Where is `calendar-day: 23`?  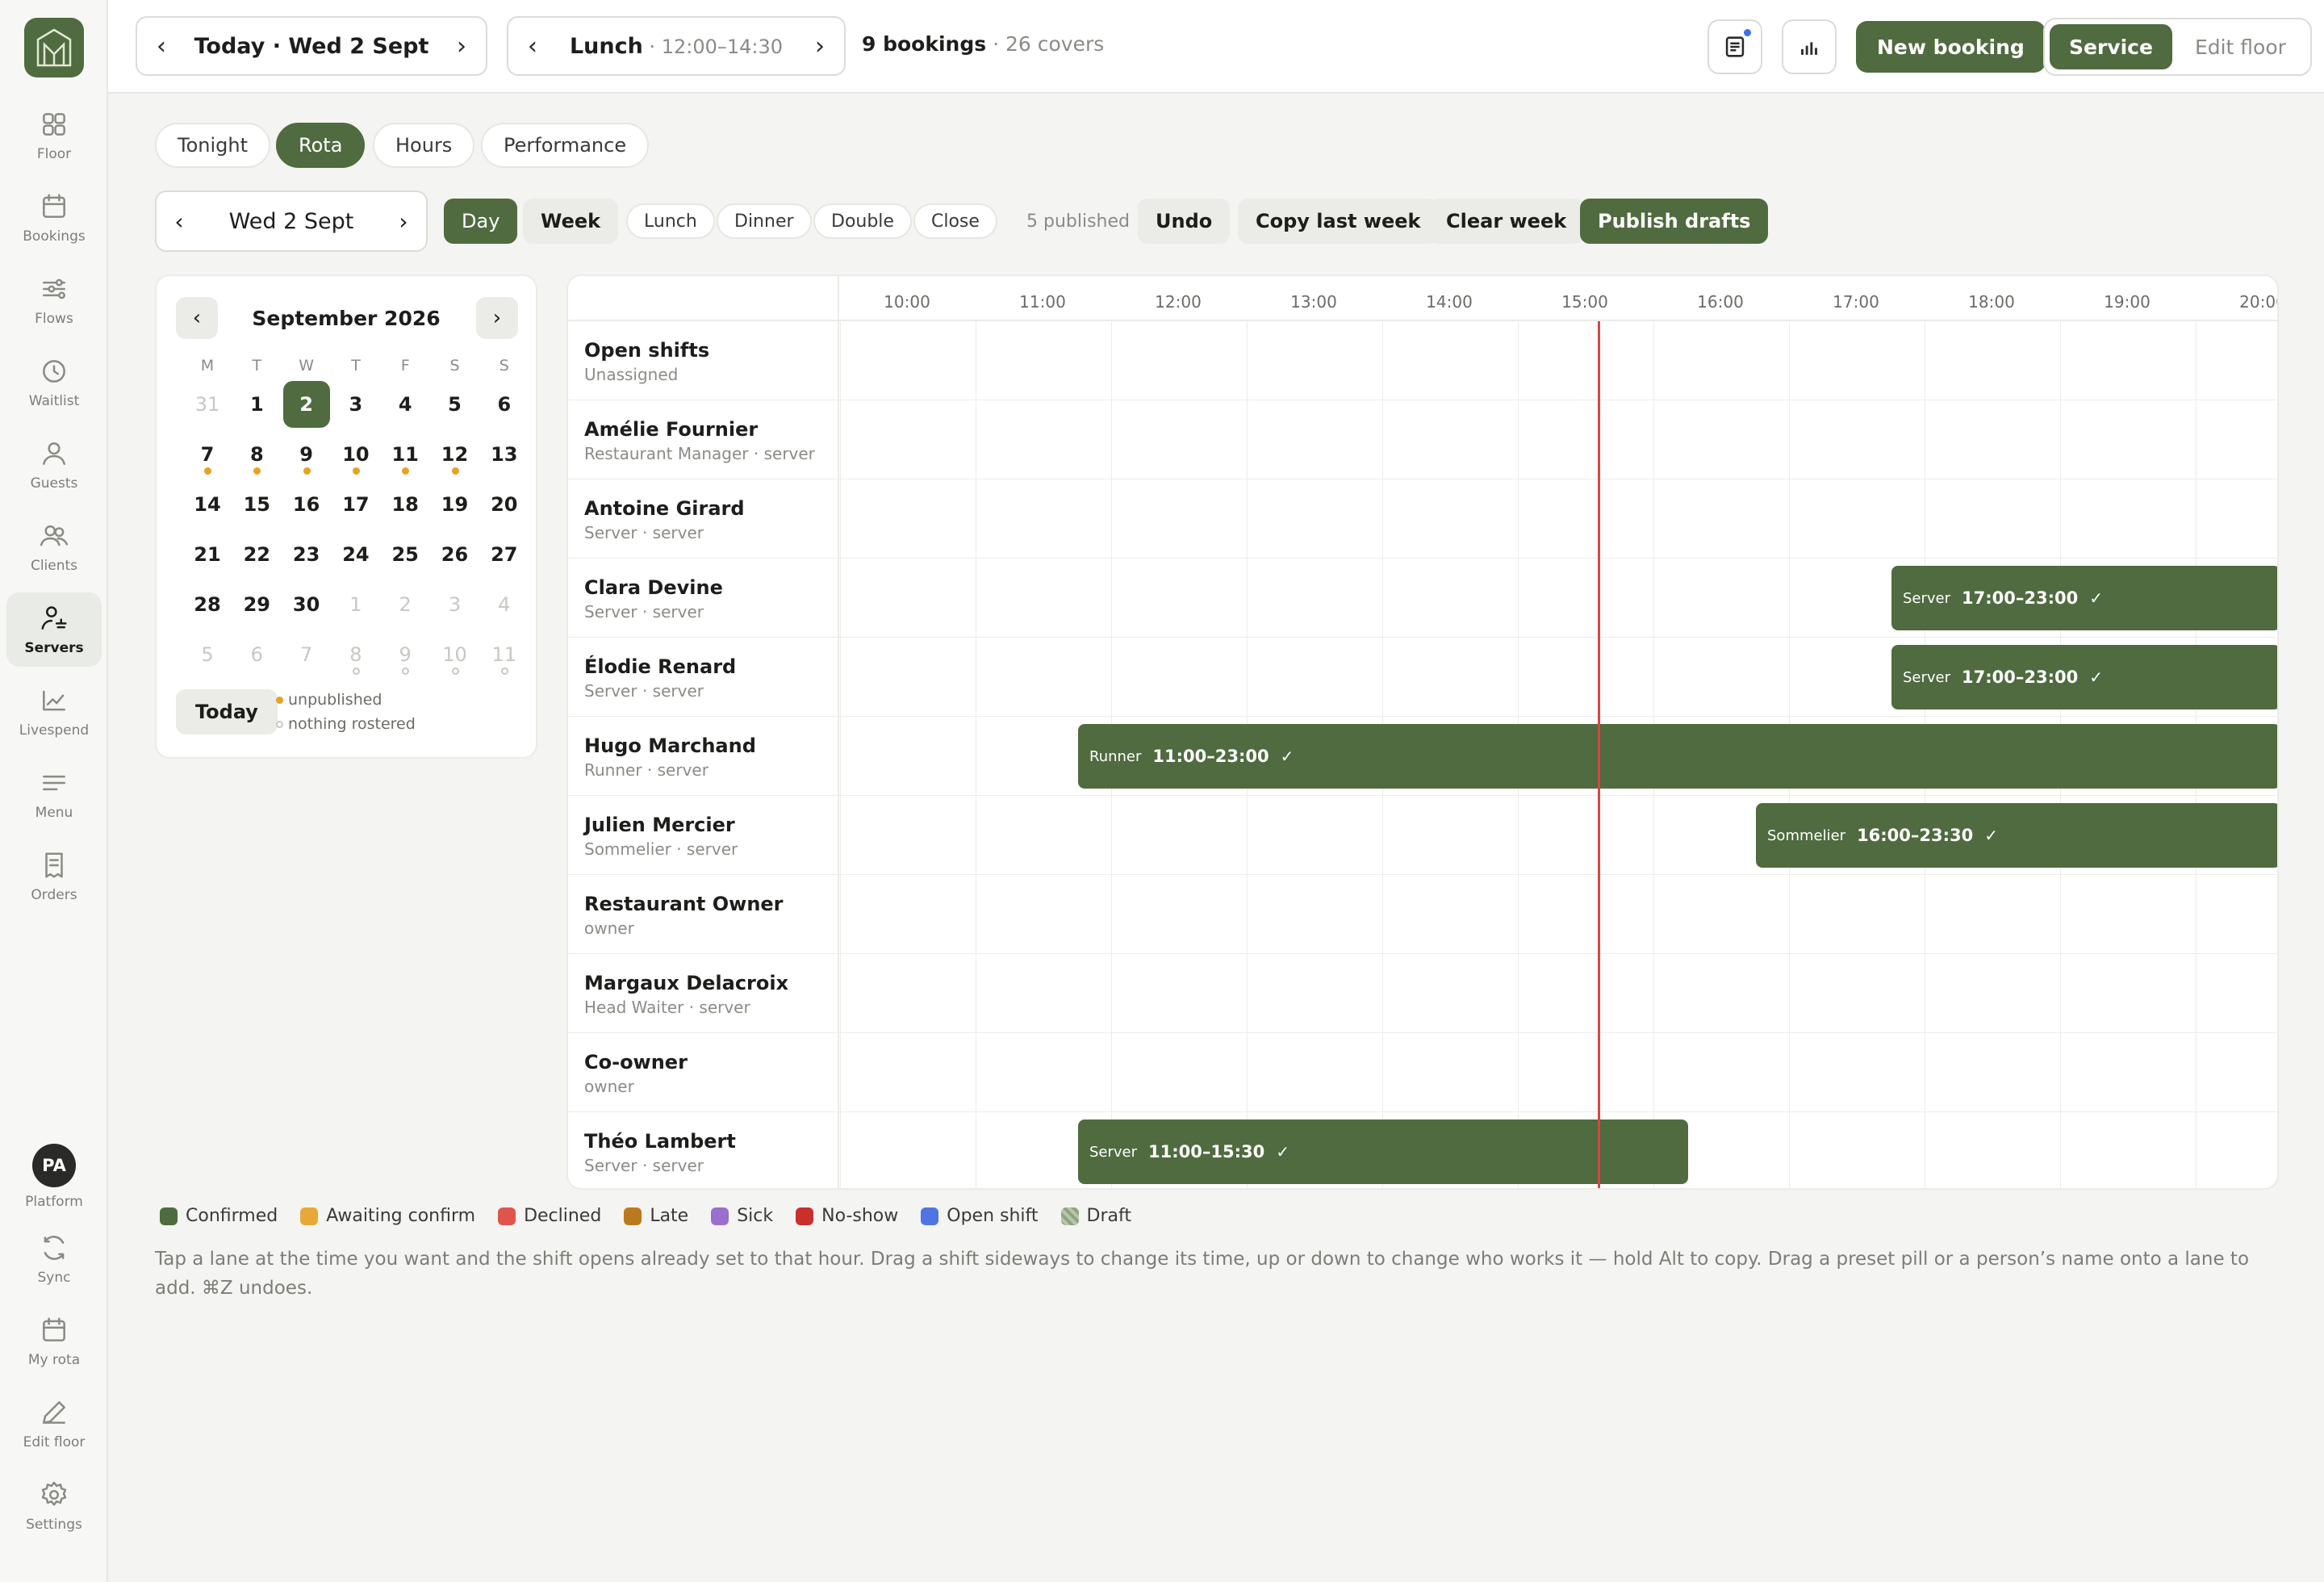 calendar-day: 23 is located at coordinates (306, 554).